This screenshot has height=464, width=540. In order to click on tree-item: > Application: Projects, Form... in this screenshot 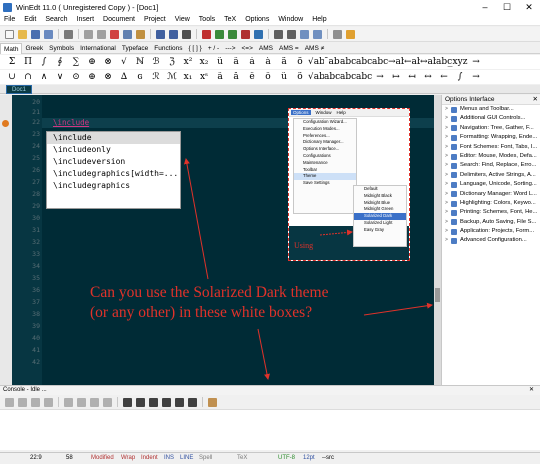, I will do `click(491, 231)`.